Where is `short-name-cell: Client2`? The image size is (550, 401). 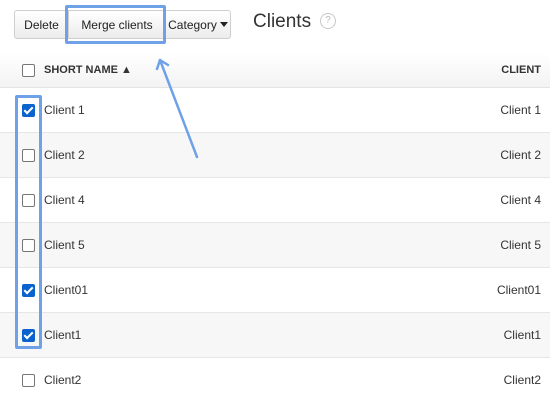
short-name-cell: Client2 is located at coordinates (227, 380).